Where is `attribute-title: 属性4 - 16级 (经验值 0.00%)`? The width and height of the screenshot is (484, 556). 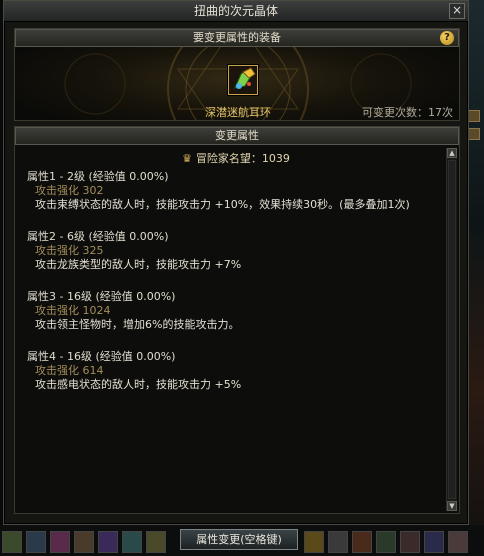 attribute-title: 属性4 - 16级 (经验值 0.00%) is located at coordinates (101, 356).